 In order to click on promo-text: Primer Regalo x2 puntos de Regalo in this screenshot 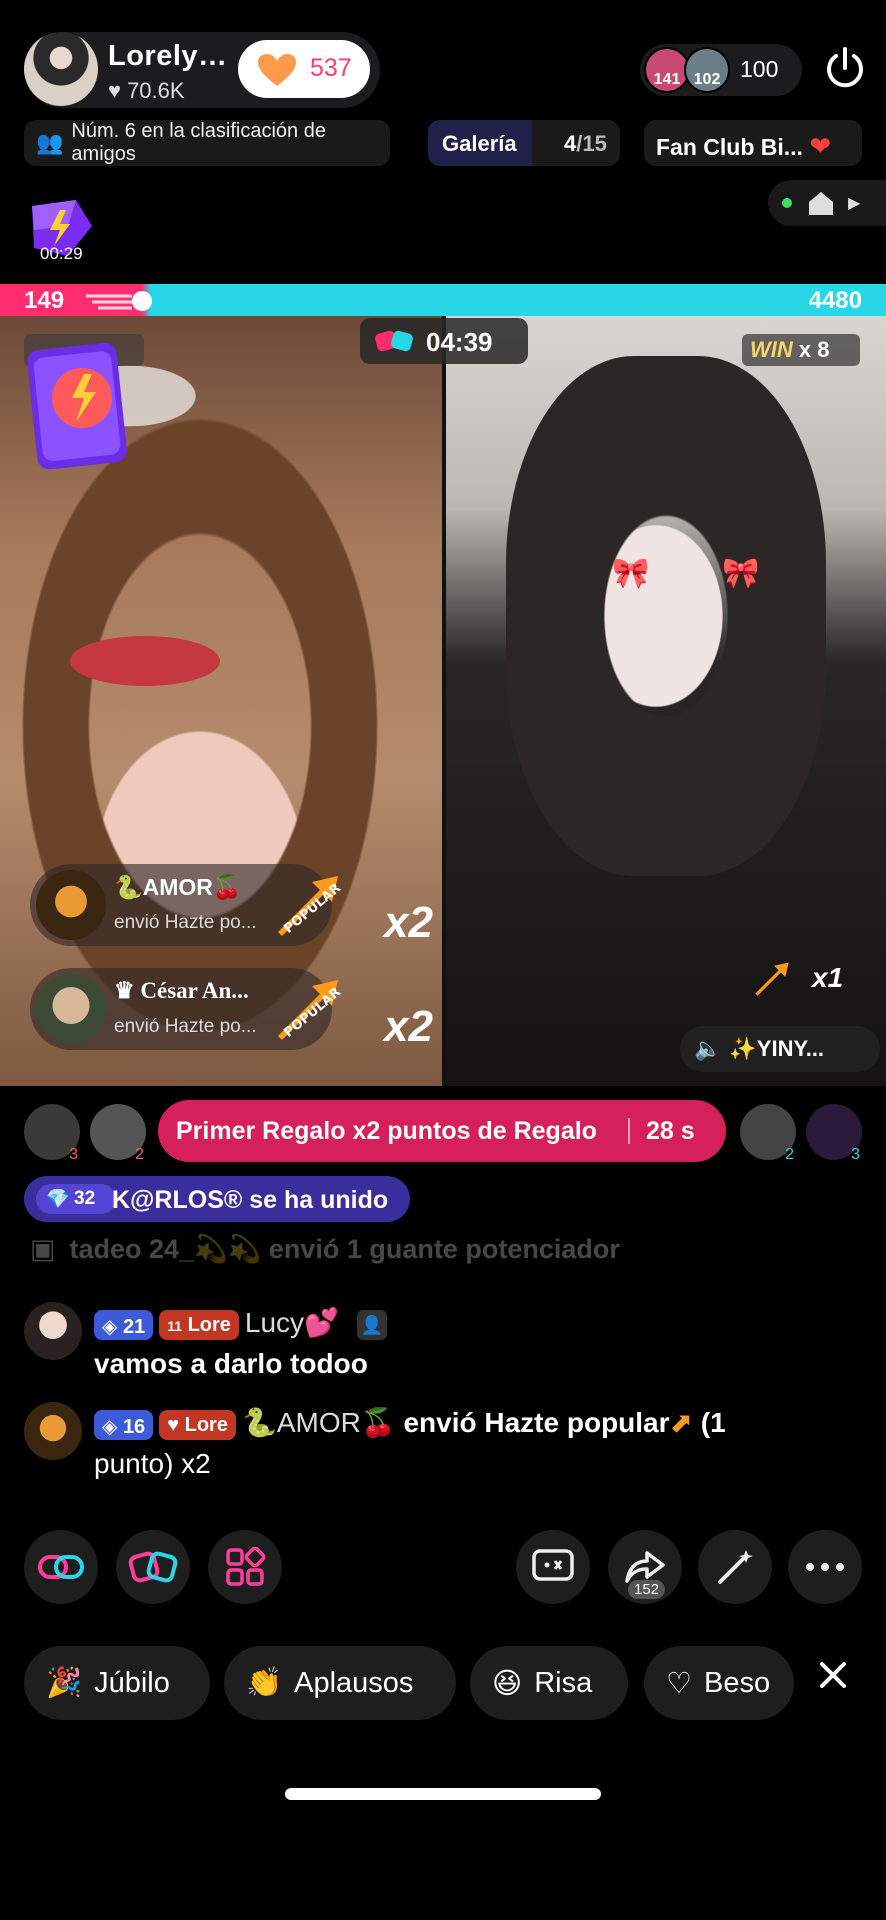, I will do `click(386, 1131)`.